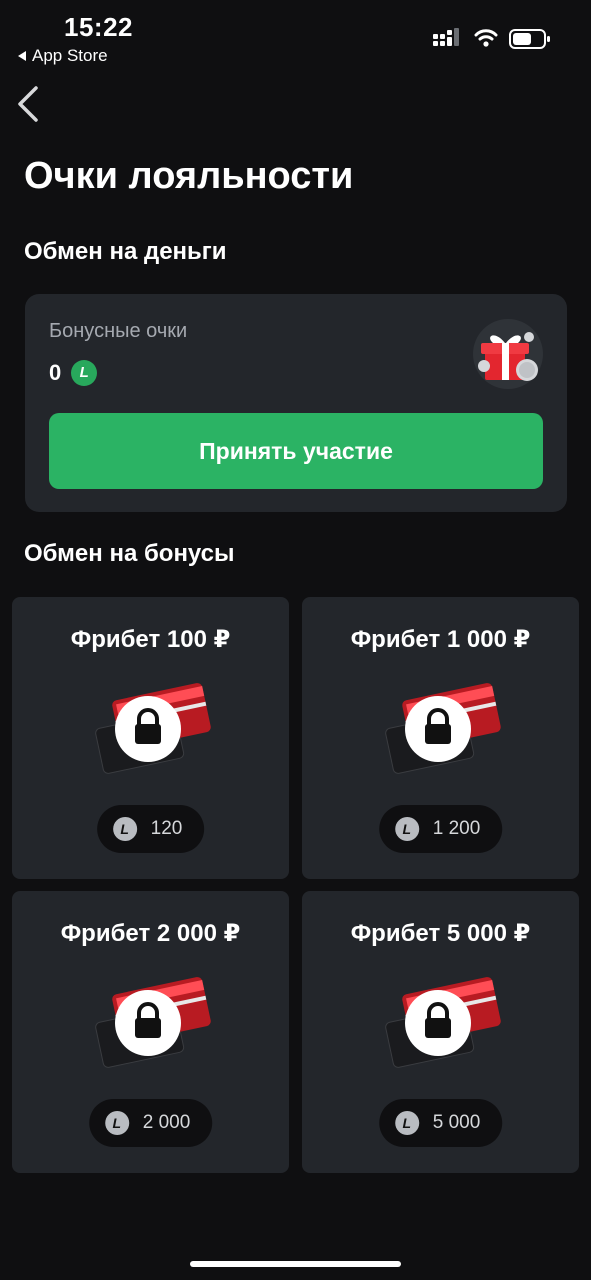  I want to click on back-to-app-label: App Store, so click(70, 55).